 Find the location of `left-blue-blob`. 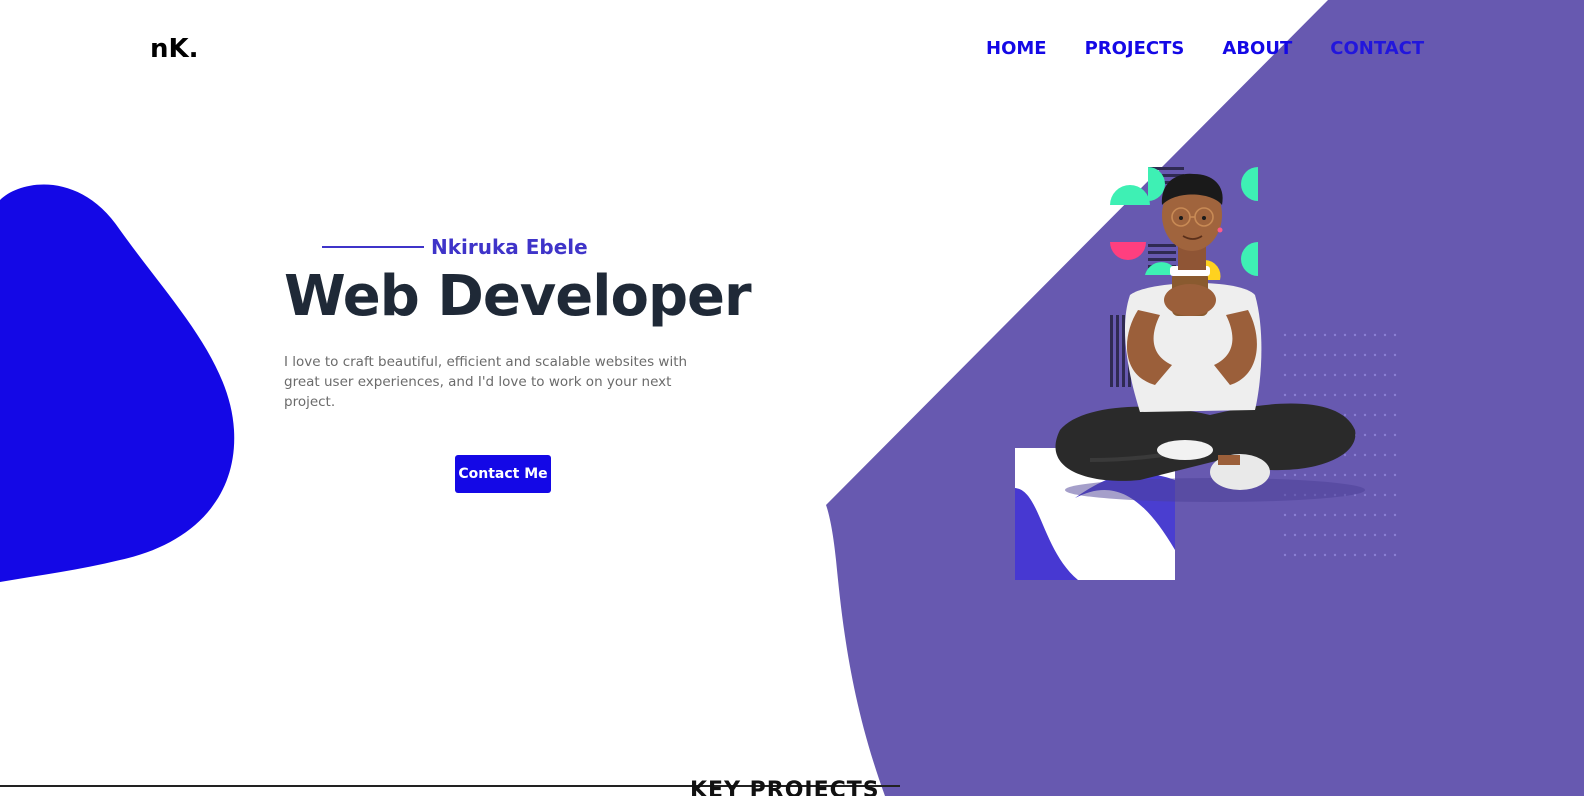

left-blue-blob is located at coordinates (117, 383).